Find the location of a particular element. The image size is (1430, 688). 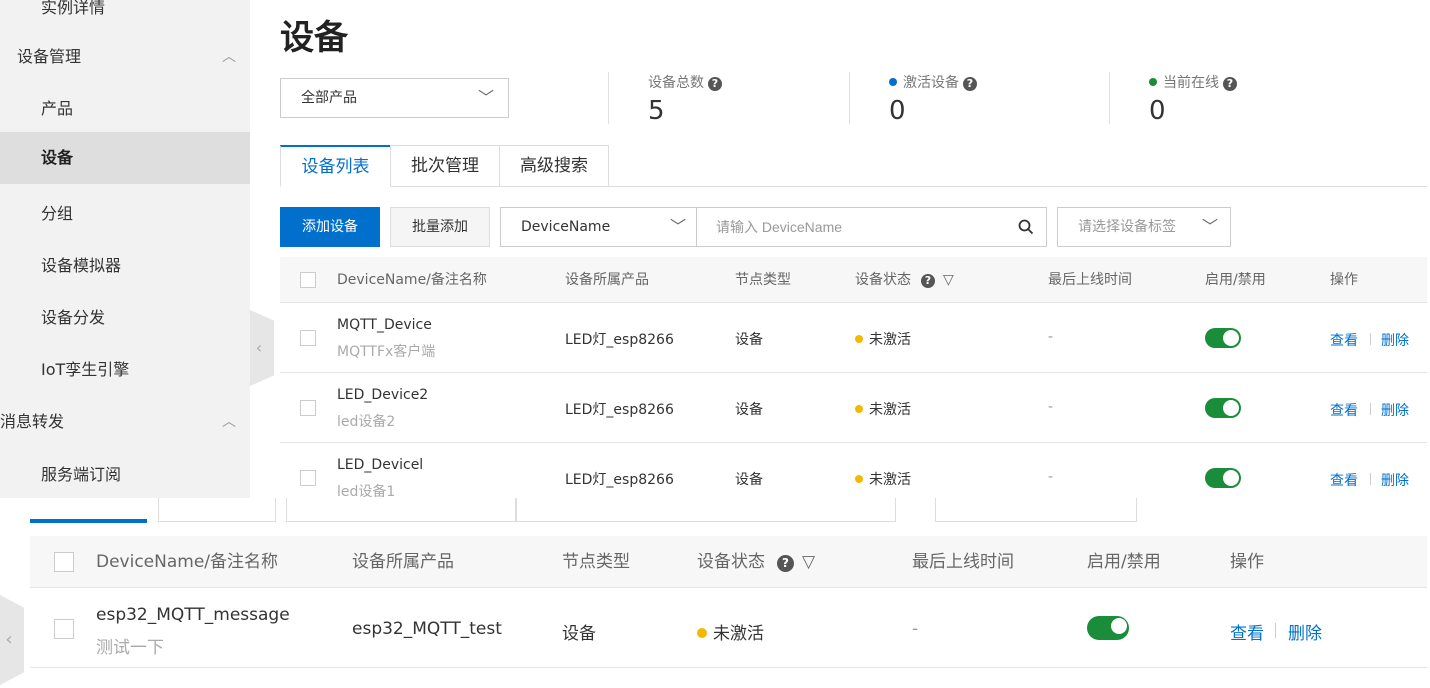

sidebar-item-products: 产品 is located at coordinates (125, 109).